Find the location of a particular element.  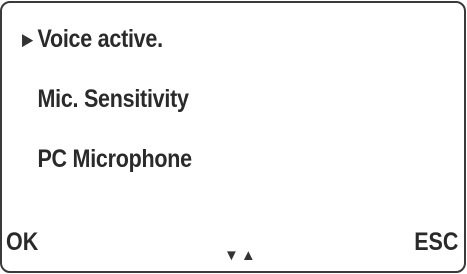

menu-item-pc-microphone: PC Microphone is located at coordinates (107, 159).